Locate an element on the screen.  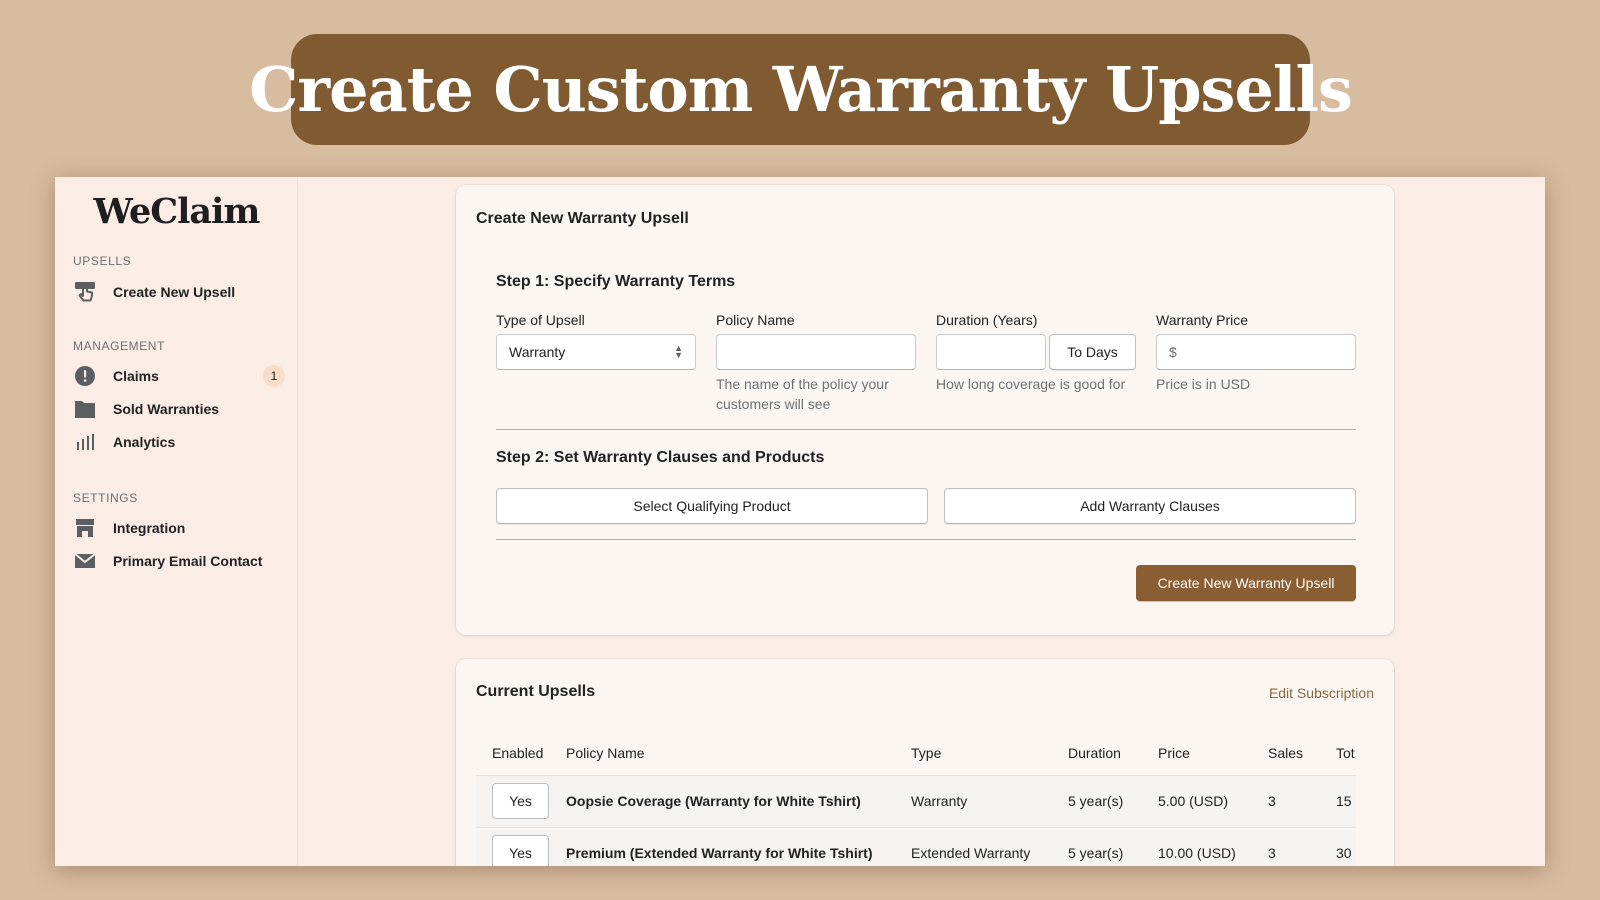
sidebar-item-create-new-upsell: Create New Upsell is located at coordinates (179, 292).